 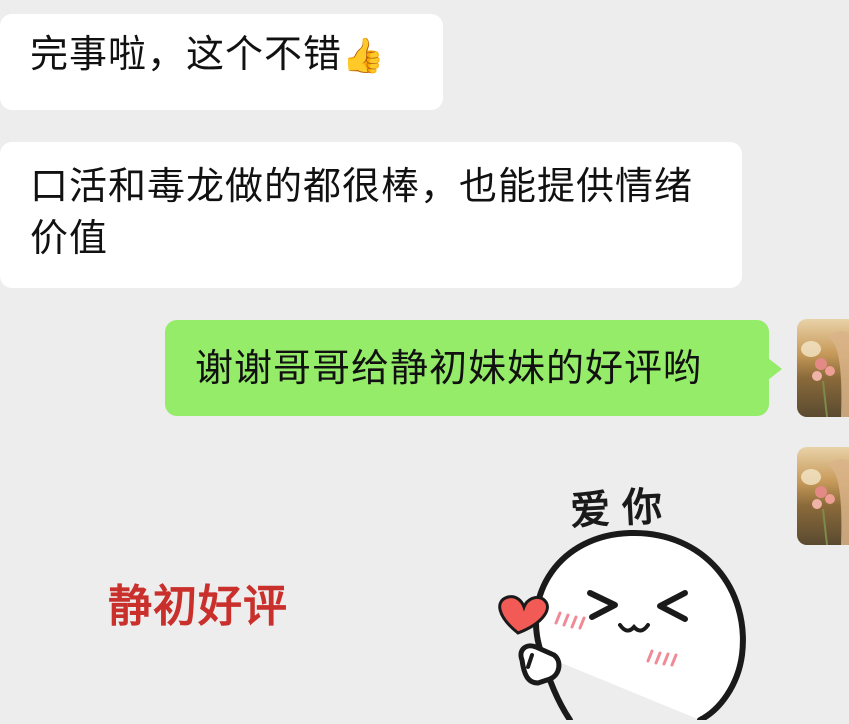 I want to click on message-text: 口活和毒龙做的都很棒，也能提供情绪价值, so click(x=362, y=212).